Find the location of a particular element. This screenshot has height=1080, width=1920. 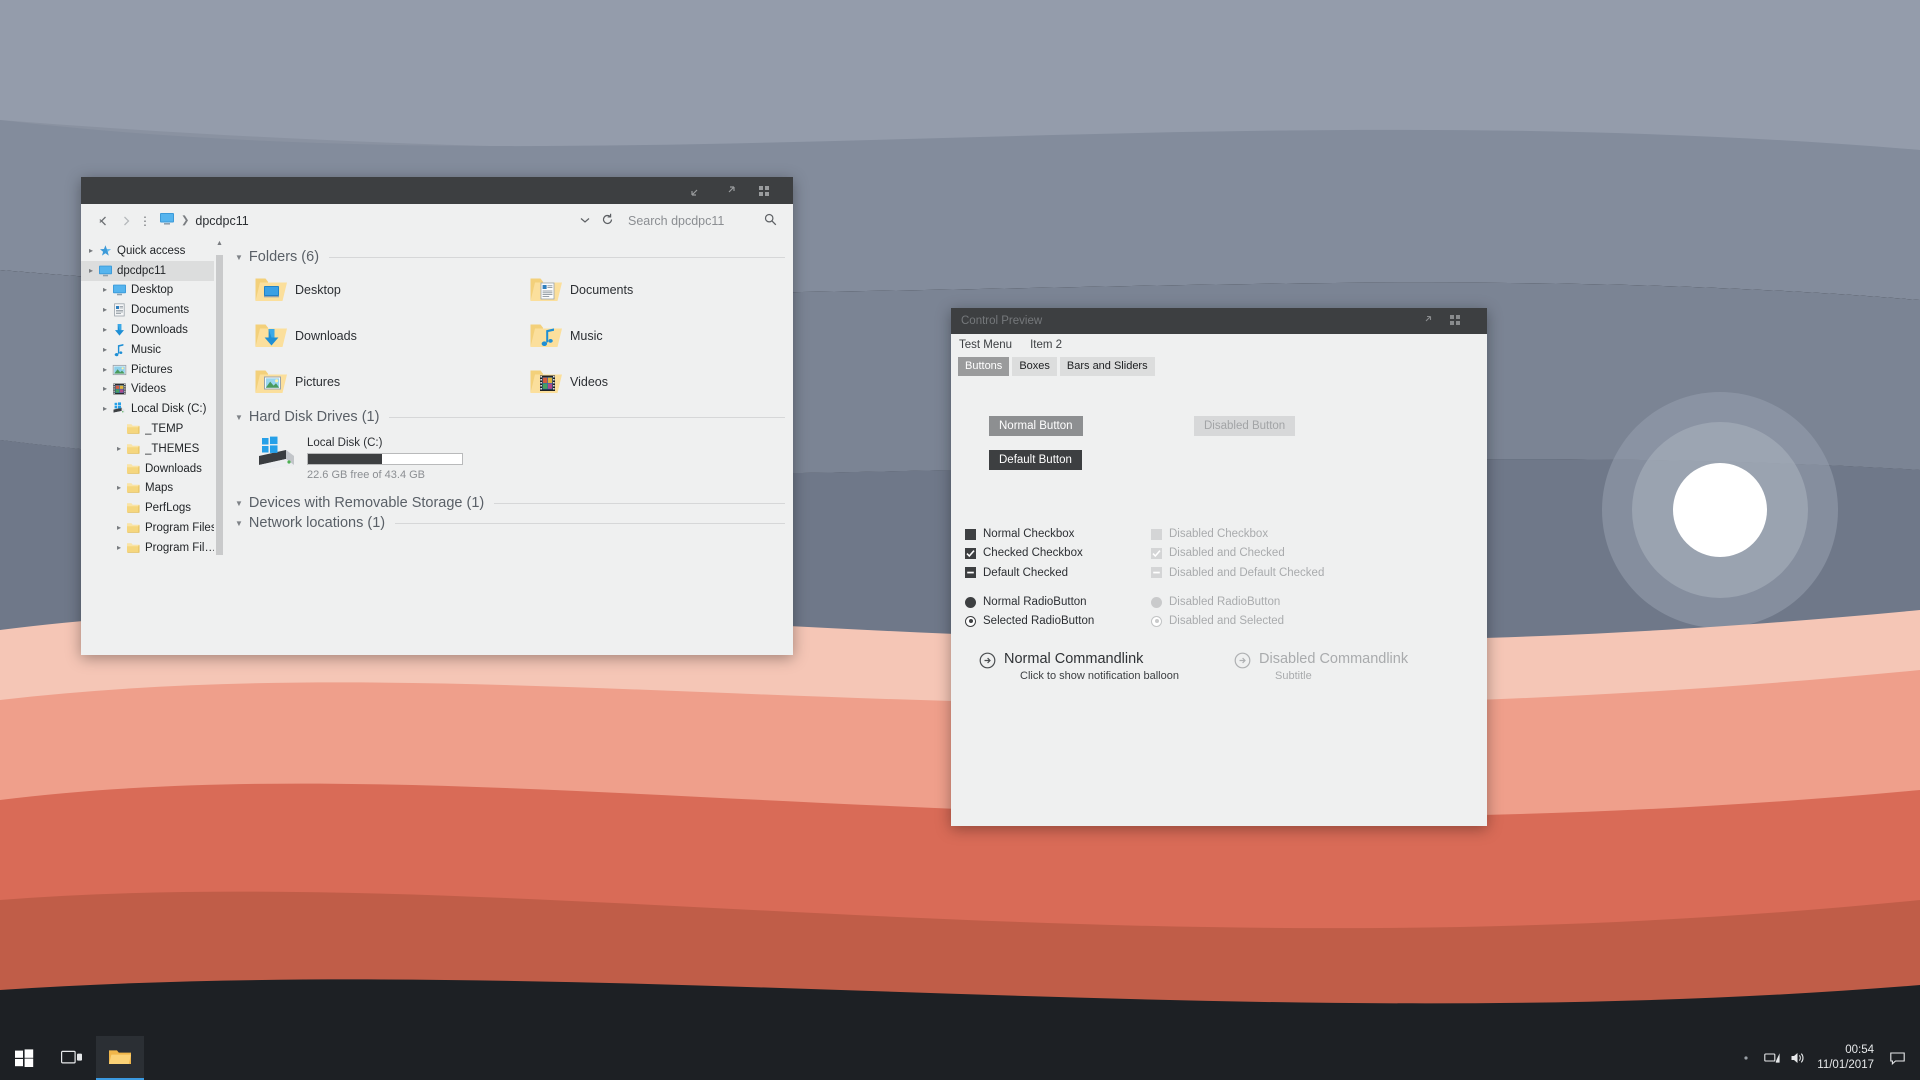

show-hidden-icons-icon is located at coordinates (1746, 1058).